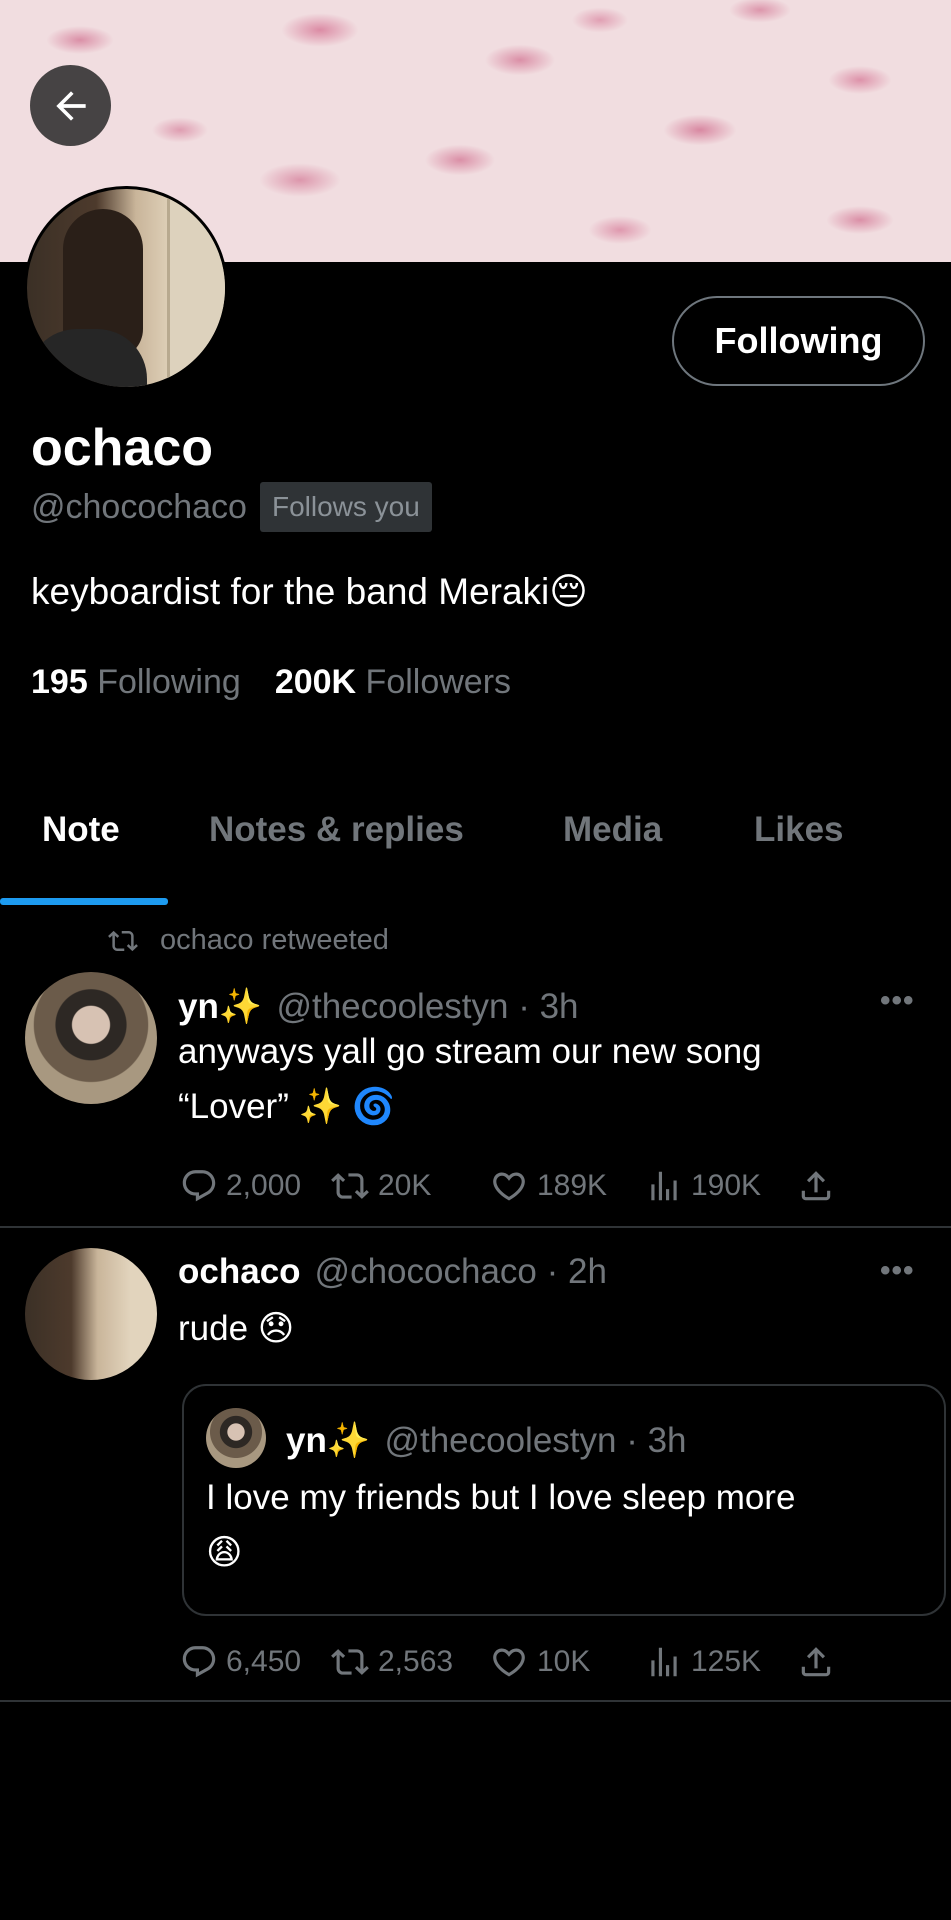  Describe the element at coordinates (139, 506) in the screenshot. I see `profile-handle: @chocochaco` at that location.